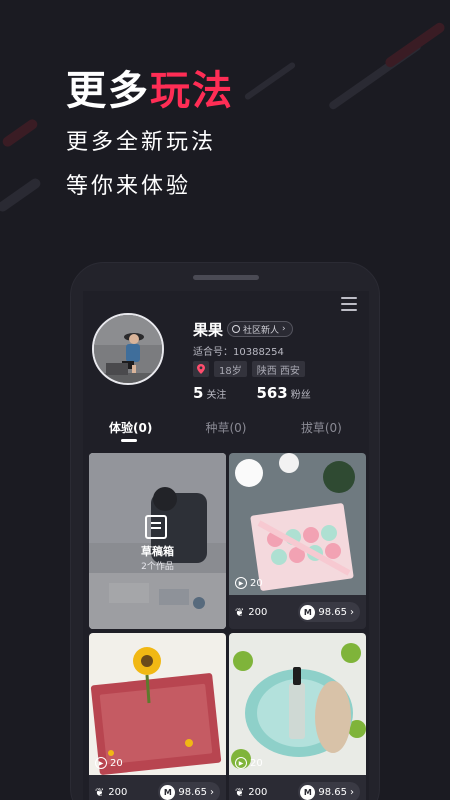  Describe the element at coordinates (156, 527) in the screenshot. I see `draft-box-icon` at that location.